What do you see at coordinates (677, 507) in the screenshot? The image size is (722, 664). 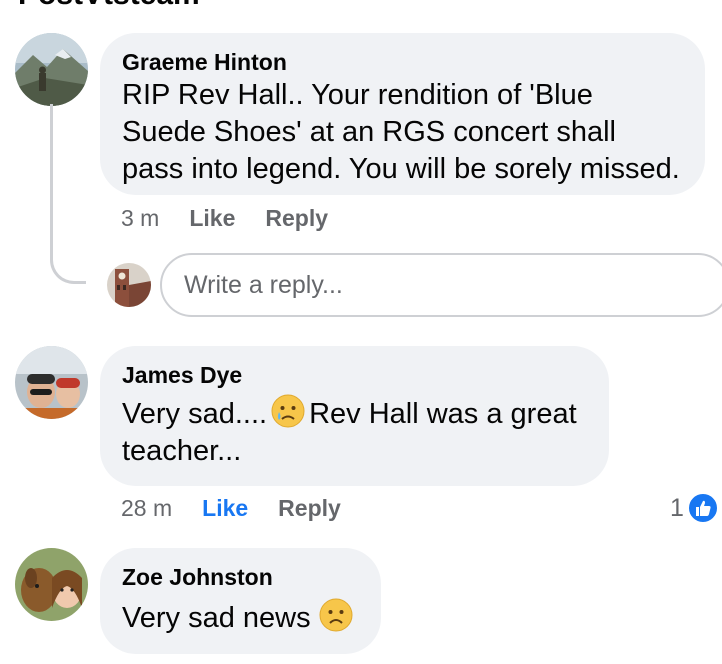 I see `reaction-count: 1` at bounding box center [677, 507].